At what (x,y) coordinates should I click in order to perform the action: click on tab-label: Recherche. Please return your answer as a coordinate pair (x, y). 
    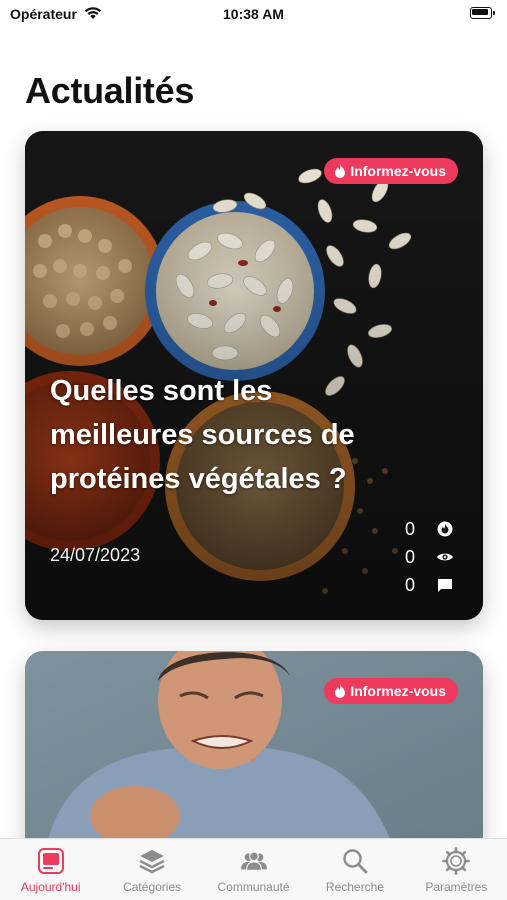
    Looking at the image, I should click on (354, 887).